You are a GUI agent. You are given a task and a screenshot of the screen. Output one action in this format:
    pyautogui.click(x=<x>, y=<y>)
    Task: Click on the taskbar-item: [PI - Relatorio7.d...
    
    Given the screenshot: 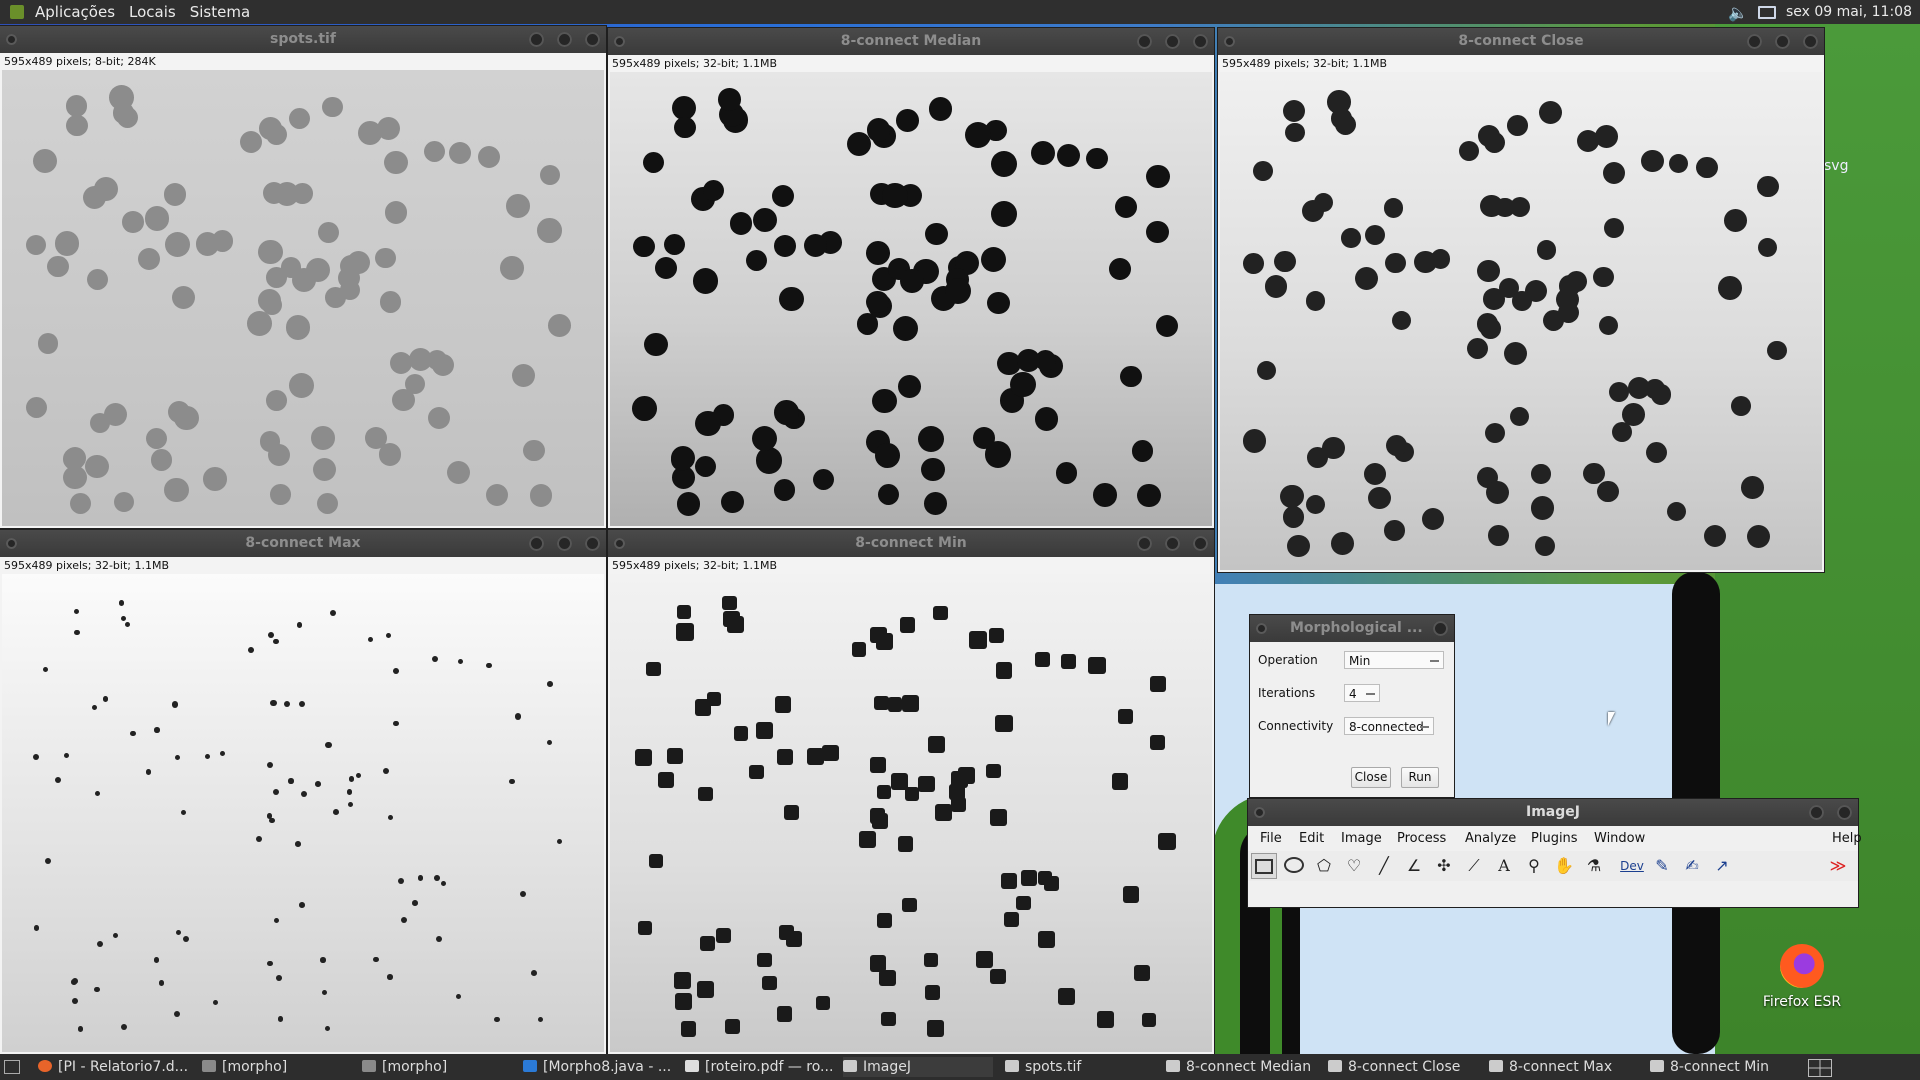 What is the action you would take?
    pyautogui.click(x=113, y=1067)
    